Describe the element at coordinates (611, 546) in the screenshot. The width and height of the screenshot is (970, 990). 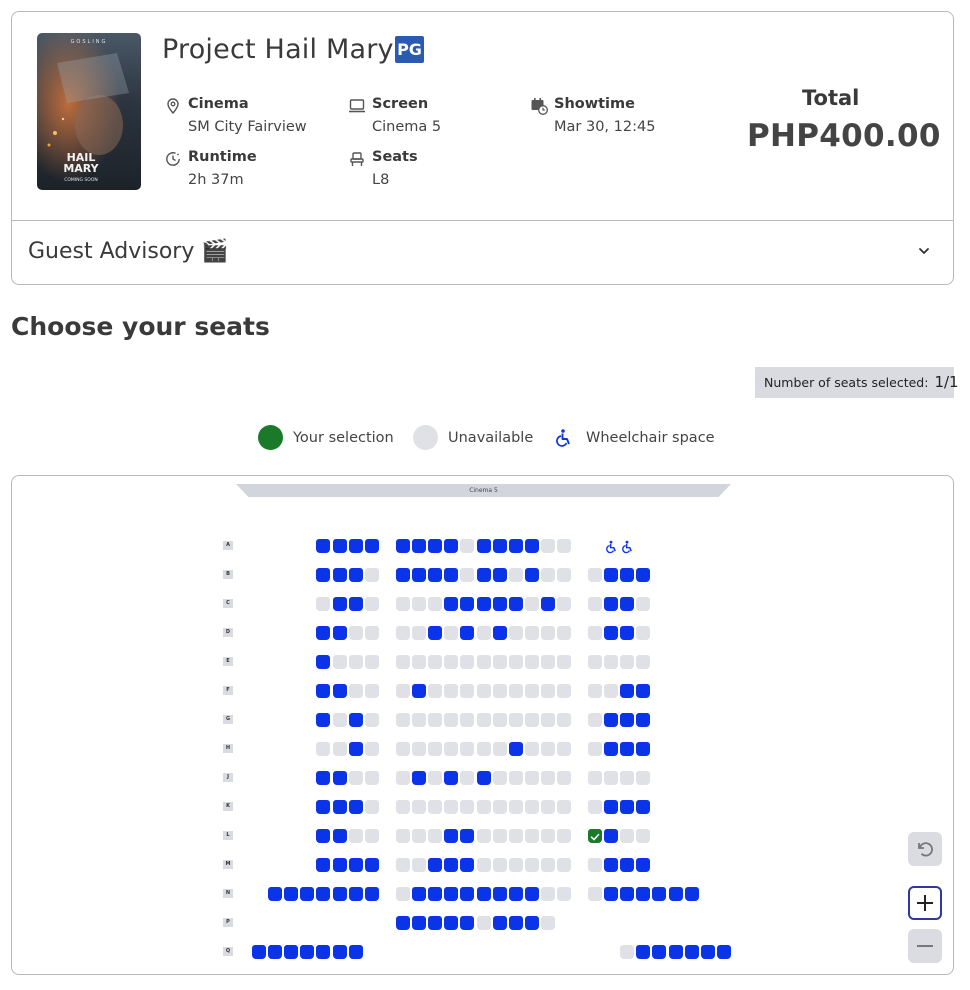
I see `wheelchair-space-icon` at that location.